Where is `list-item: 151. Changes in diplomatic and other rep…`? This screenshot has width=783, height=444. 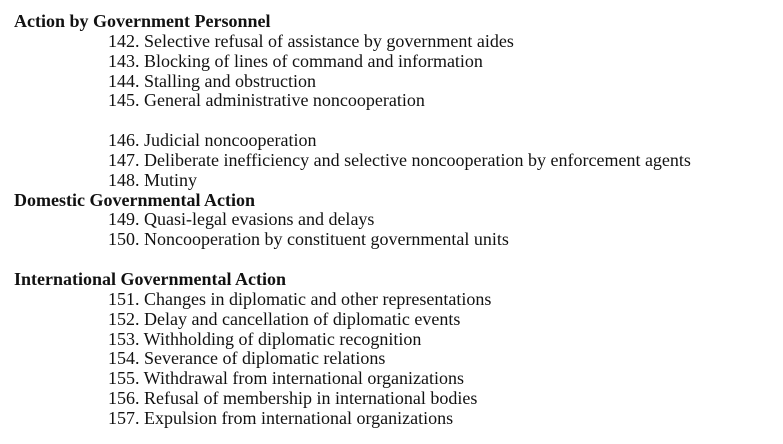 list-item: 151. Changes in diplomatic and other rep… is located at coordinates (300, 298).